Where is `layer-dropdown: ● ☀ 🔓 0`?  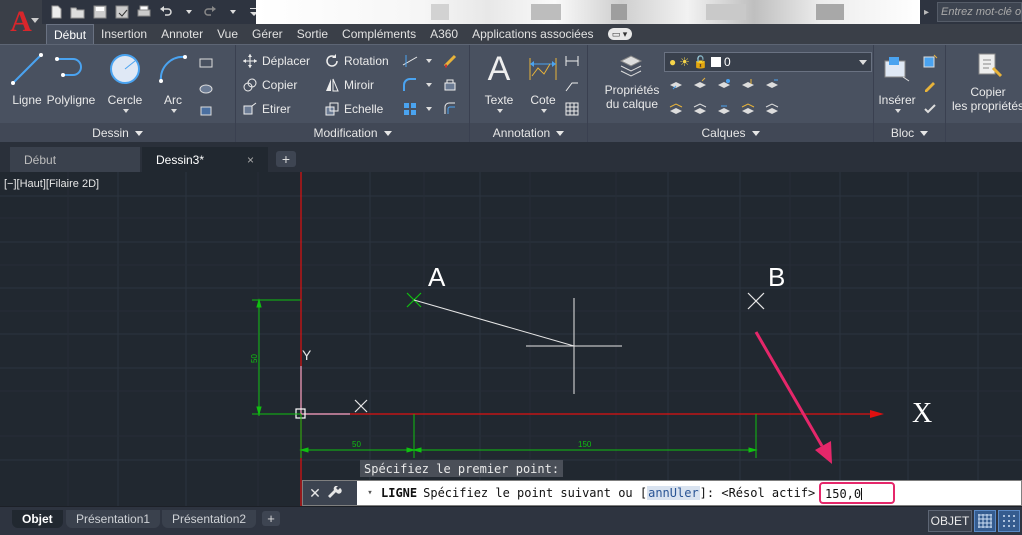
layer-dropdown: ● ☀ 🔓 0 is located at coordinates (768, 62).